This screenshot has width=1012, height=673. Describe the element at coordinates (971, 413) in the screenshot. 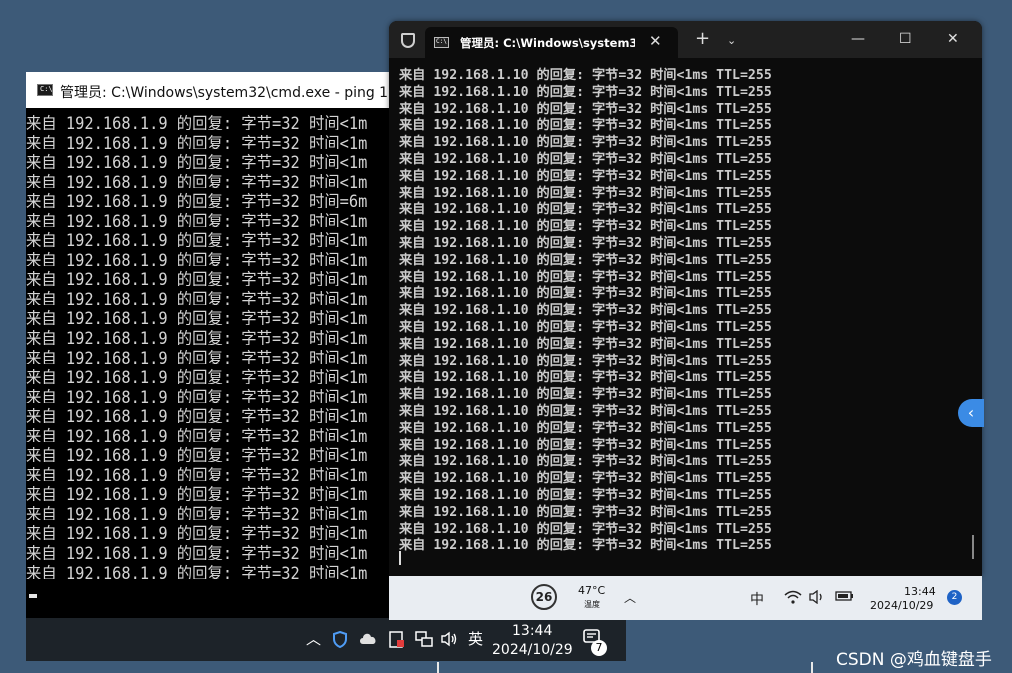

I see `chevron-left-icon: ‹` at that location.